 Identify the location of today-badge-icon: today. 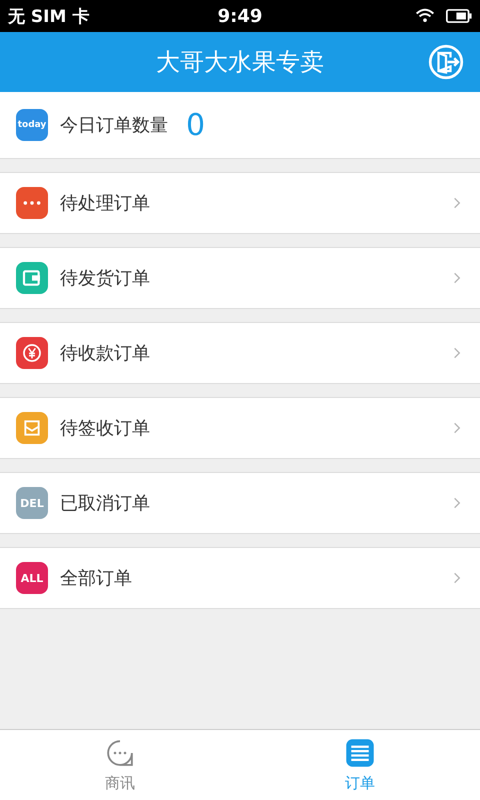
(32, 125).